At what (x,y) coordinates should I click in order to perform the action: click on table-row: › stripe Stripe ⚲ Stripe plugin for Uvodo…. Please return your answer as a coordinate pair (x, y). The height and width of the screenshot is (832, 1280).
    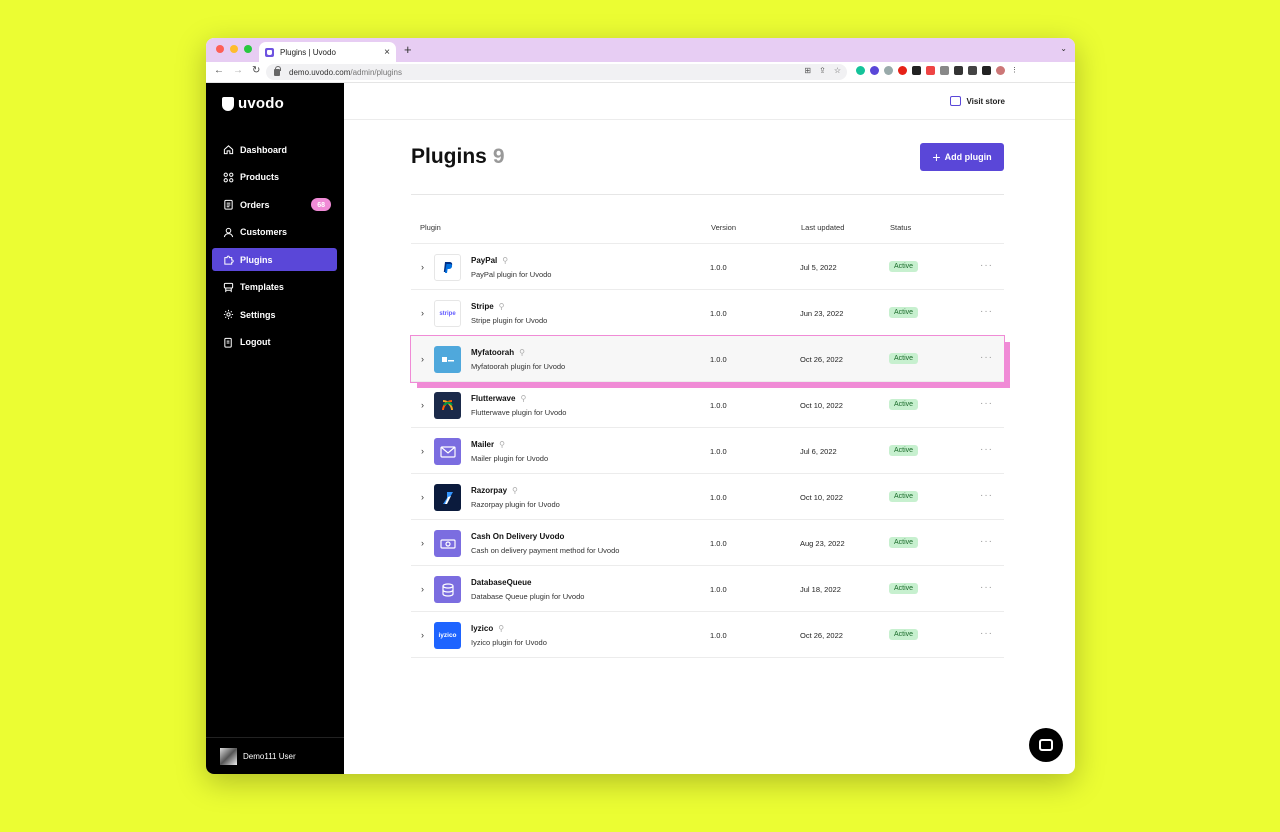
    Looking at the image, I should click on (707, 313).